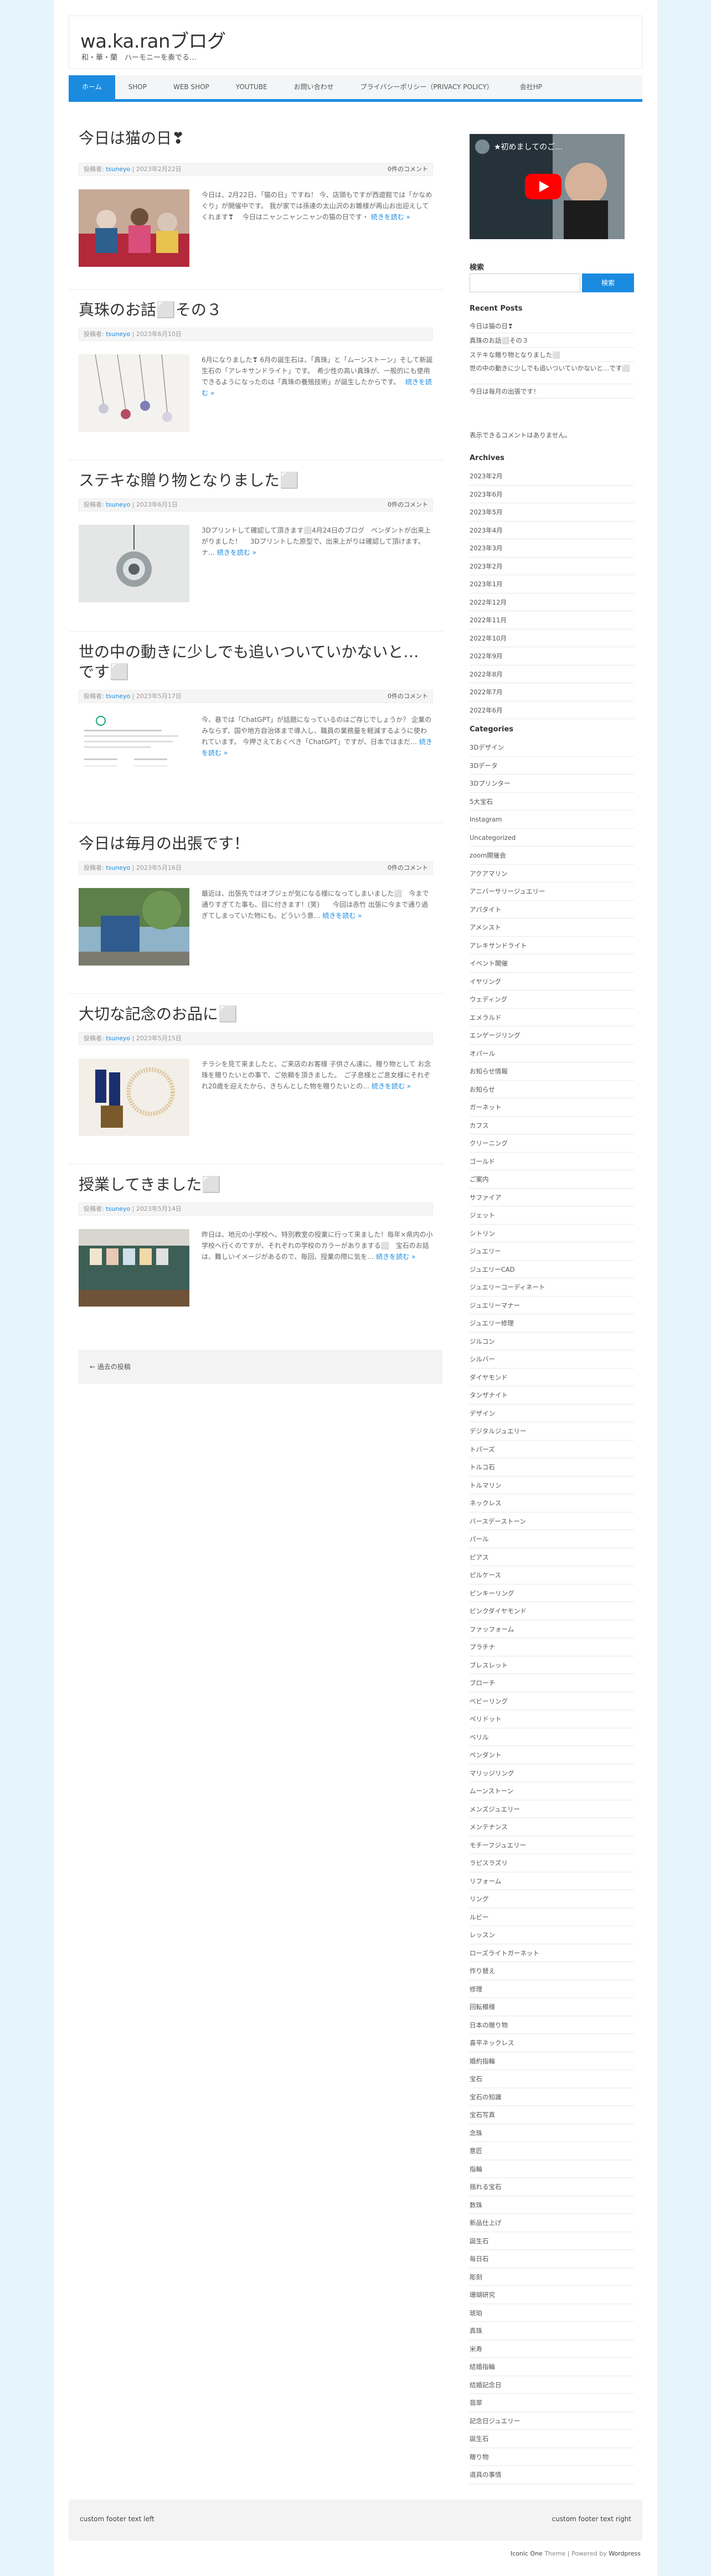  Describe the element at coordinates (552, 373) in the screenshot. I see `recent-post-link: 世の中の動きに少しでも追いついていかないと…です⬜` at that location.